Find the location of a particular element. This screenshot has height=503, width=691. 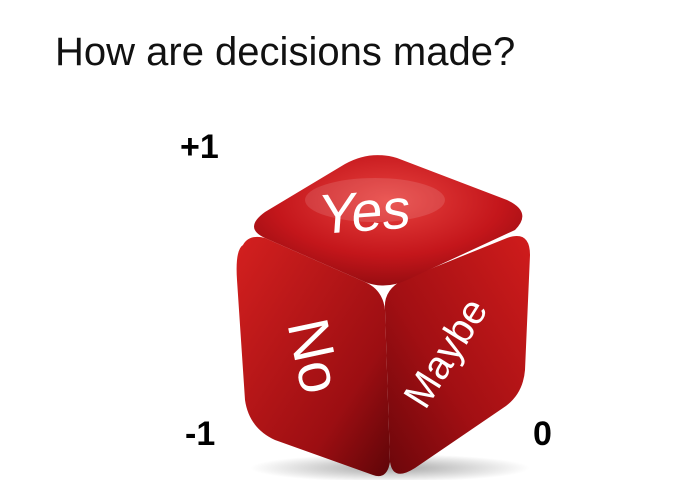

dice-yes-text: Yes is located at coordinates (365, 211).